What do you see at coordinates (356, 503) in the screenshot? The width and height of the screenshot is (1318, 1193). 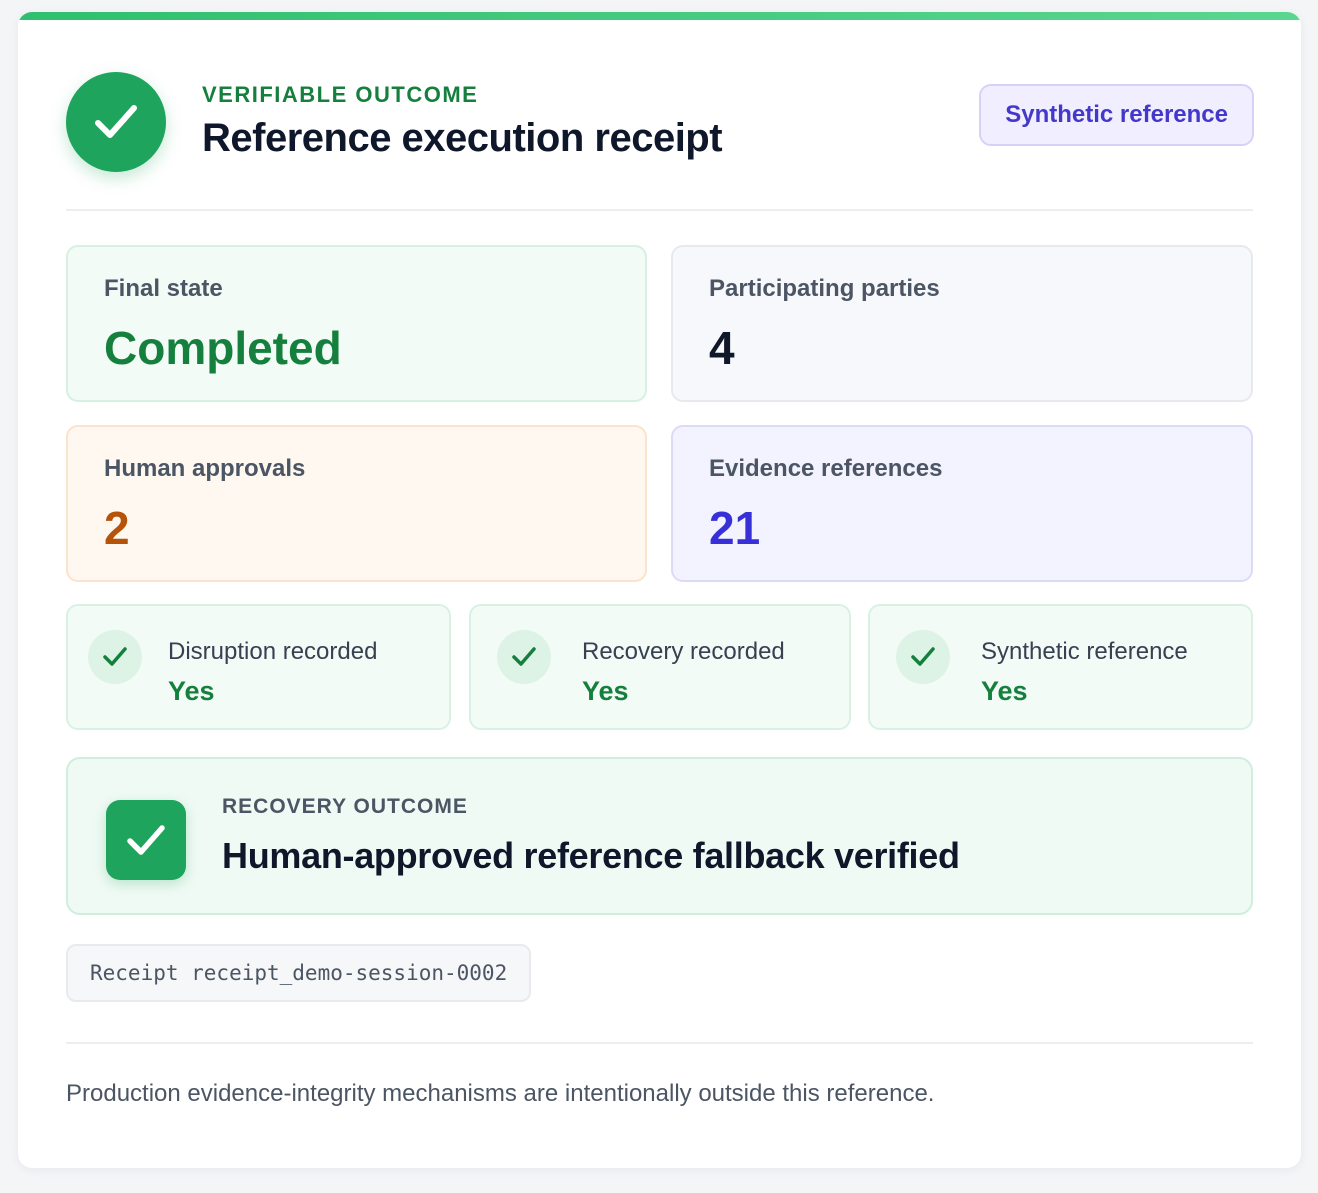 I see `stat-human-approvals: Human approvals 2` at bounding box center [356, 503].